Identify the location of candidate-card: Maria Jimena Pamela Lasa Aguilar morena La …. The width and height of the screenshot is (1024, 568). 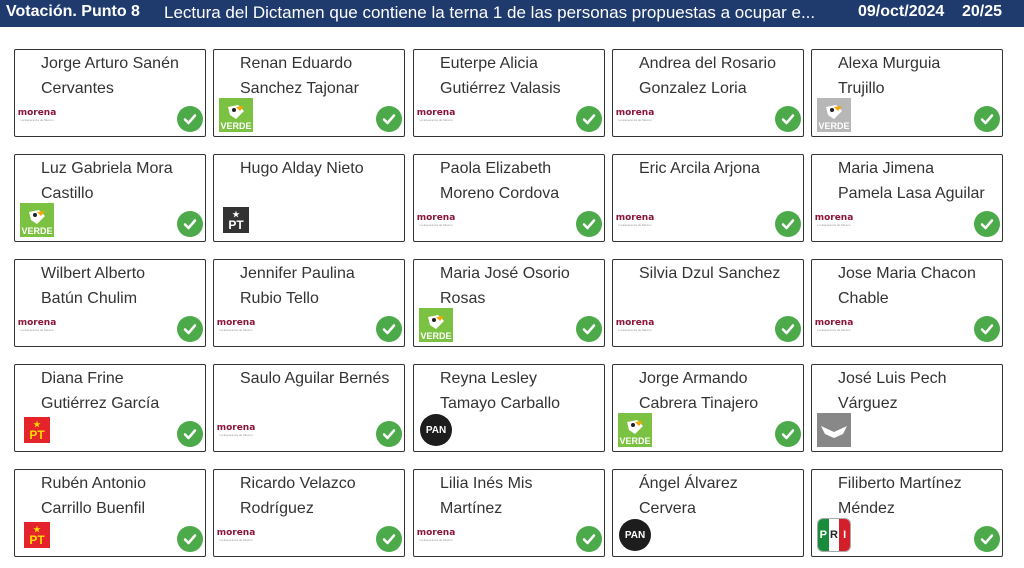
(907, 198).